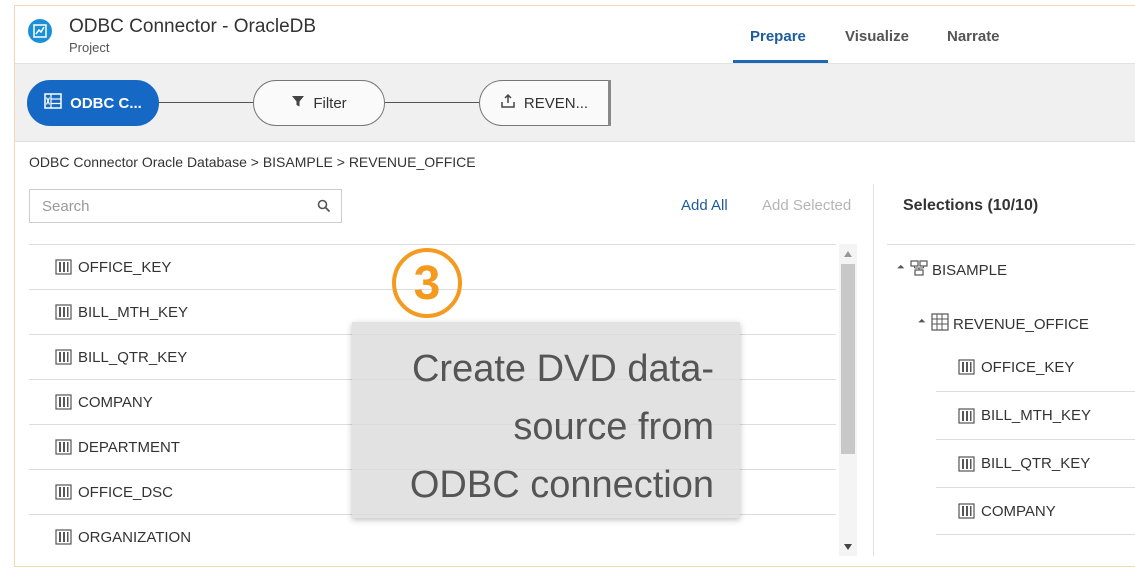  What do you see at coordinates (940, 324) in the screenshot?
I see `table-icon` at bounding box center [940, 324].